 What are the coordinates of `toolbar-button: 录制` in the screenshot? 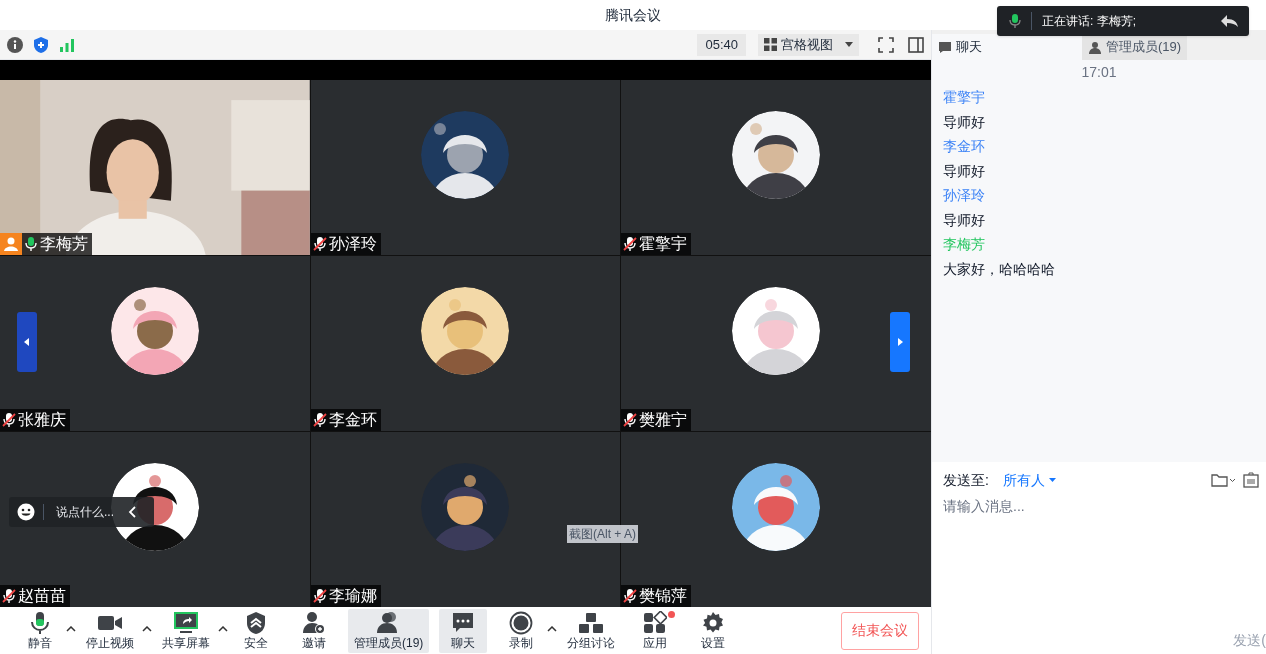 It's located at (521, 630).